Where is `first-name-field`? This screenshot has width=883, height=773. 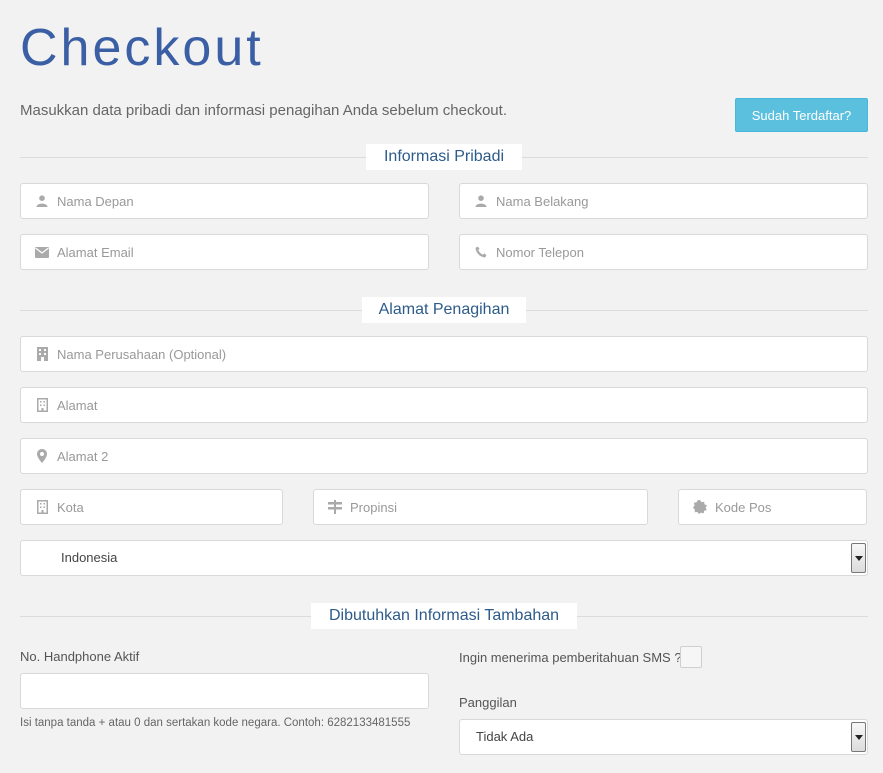
first-name-field is located at coordinates (224, 201).